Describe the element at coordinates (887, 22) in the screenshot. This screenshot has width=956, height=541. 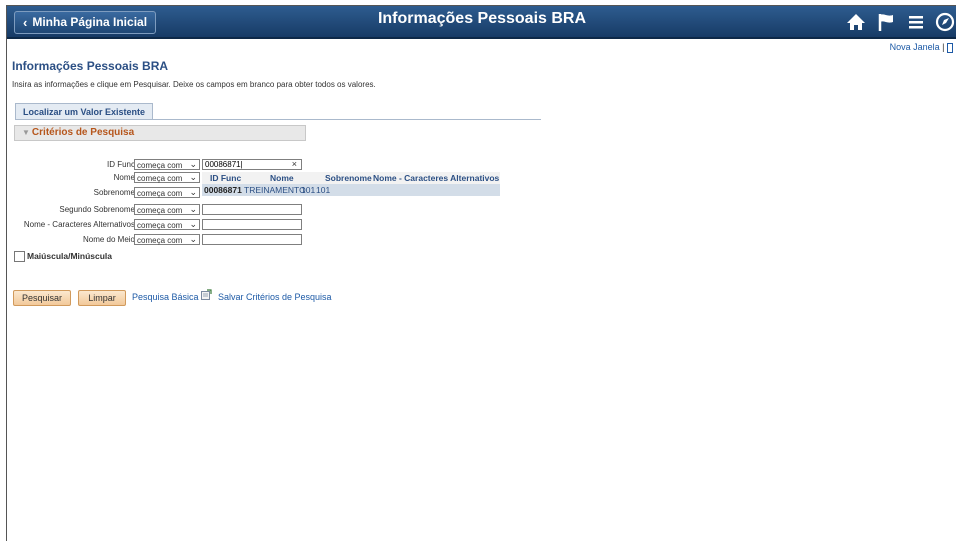
I see `flag-icon` at that location.